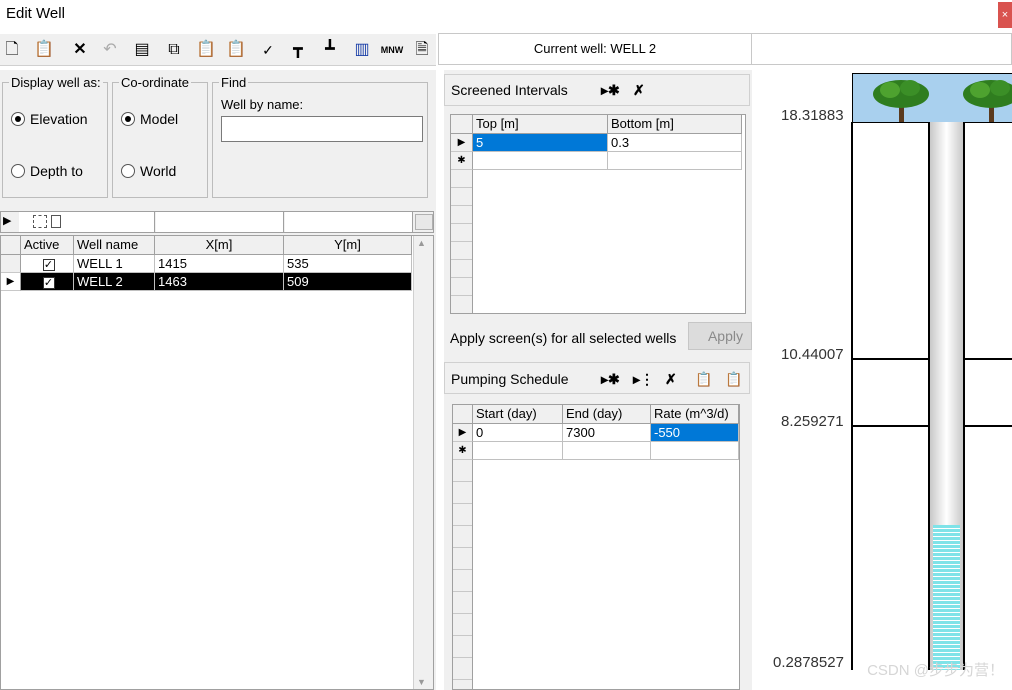 Image resolution: width=1012 pixels, height=690 pixels. I want to click on col-active: Active, so click(47, 245).